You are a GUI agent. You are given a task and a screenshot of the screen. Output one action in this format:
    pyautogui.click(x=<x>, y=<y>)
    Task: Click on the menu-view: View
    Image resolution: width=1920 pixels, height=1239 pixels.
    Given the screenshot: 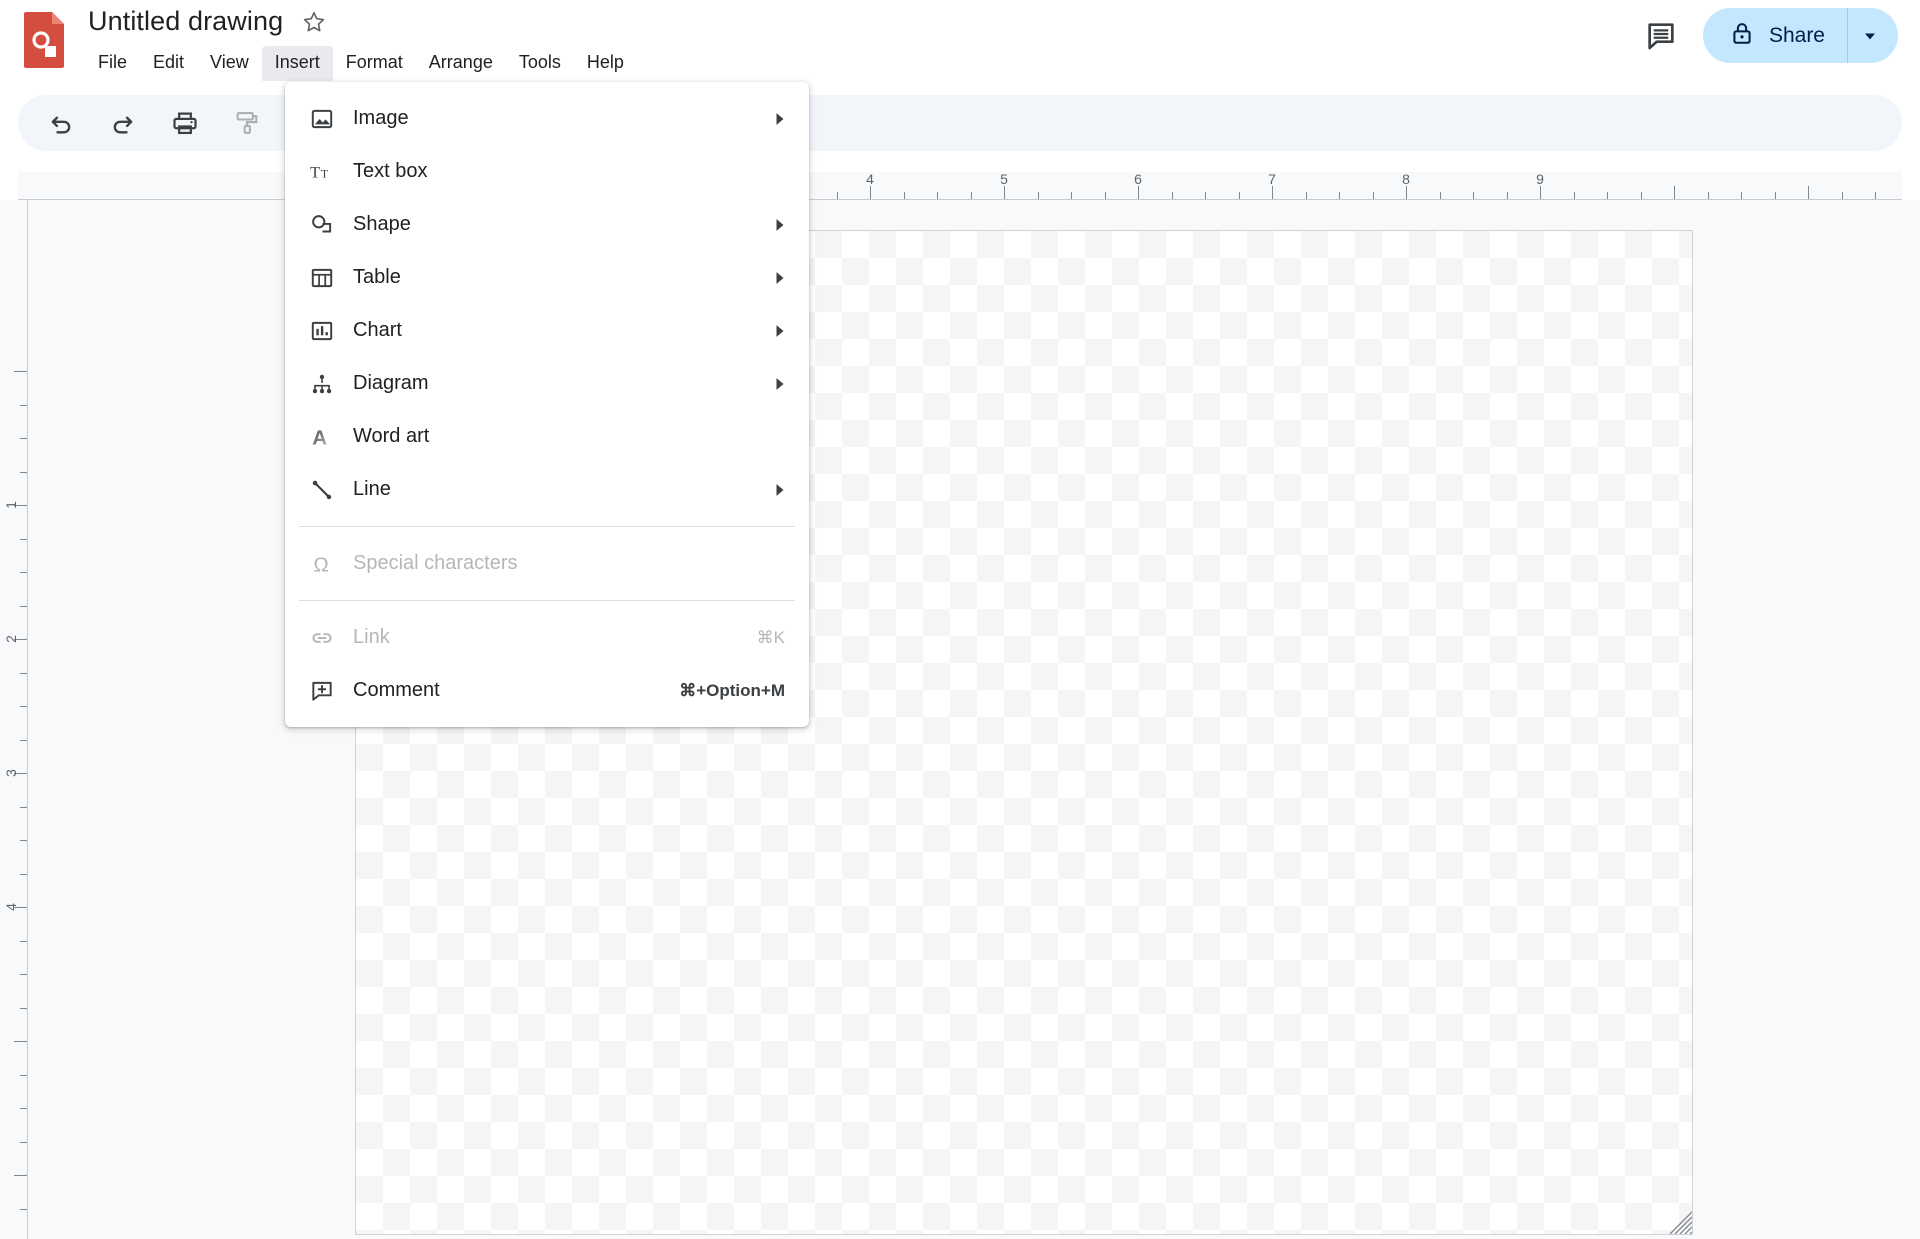 What is the action you would take?
    pyautogui.click(x=229, y=63)
    